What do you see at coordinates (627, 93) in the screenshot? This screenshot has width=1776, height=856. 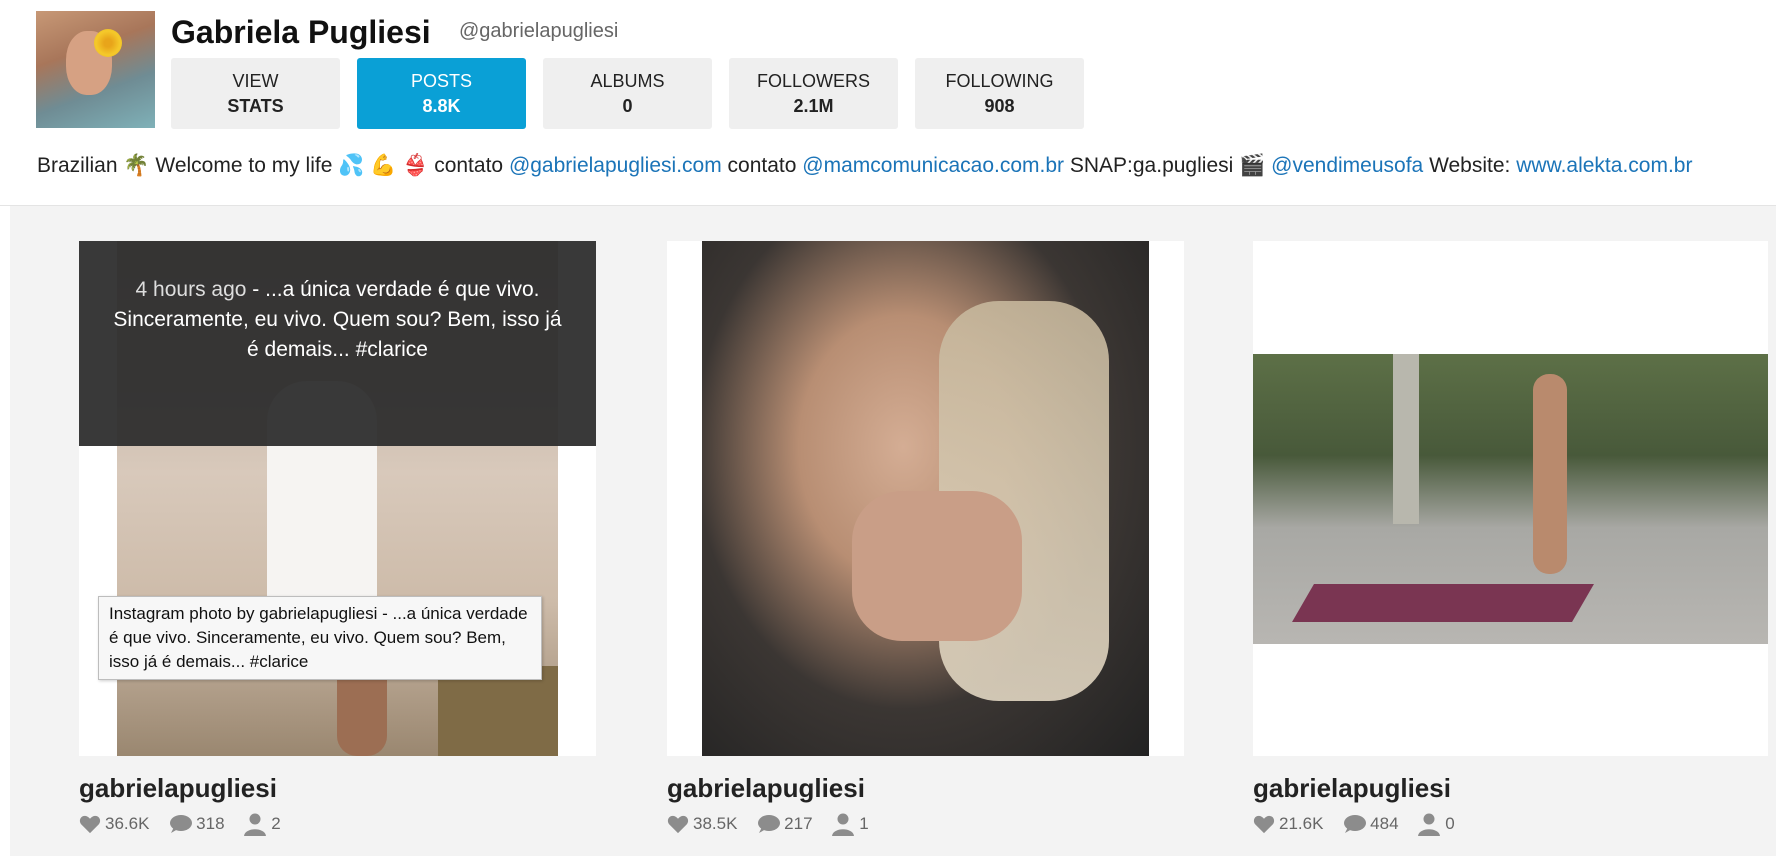 I see `albums-tab: ALBUMS 0` at bounding box center [627, 93].